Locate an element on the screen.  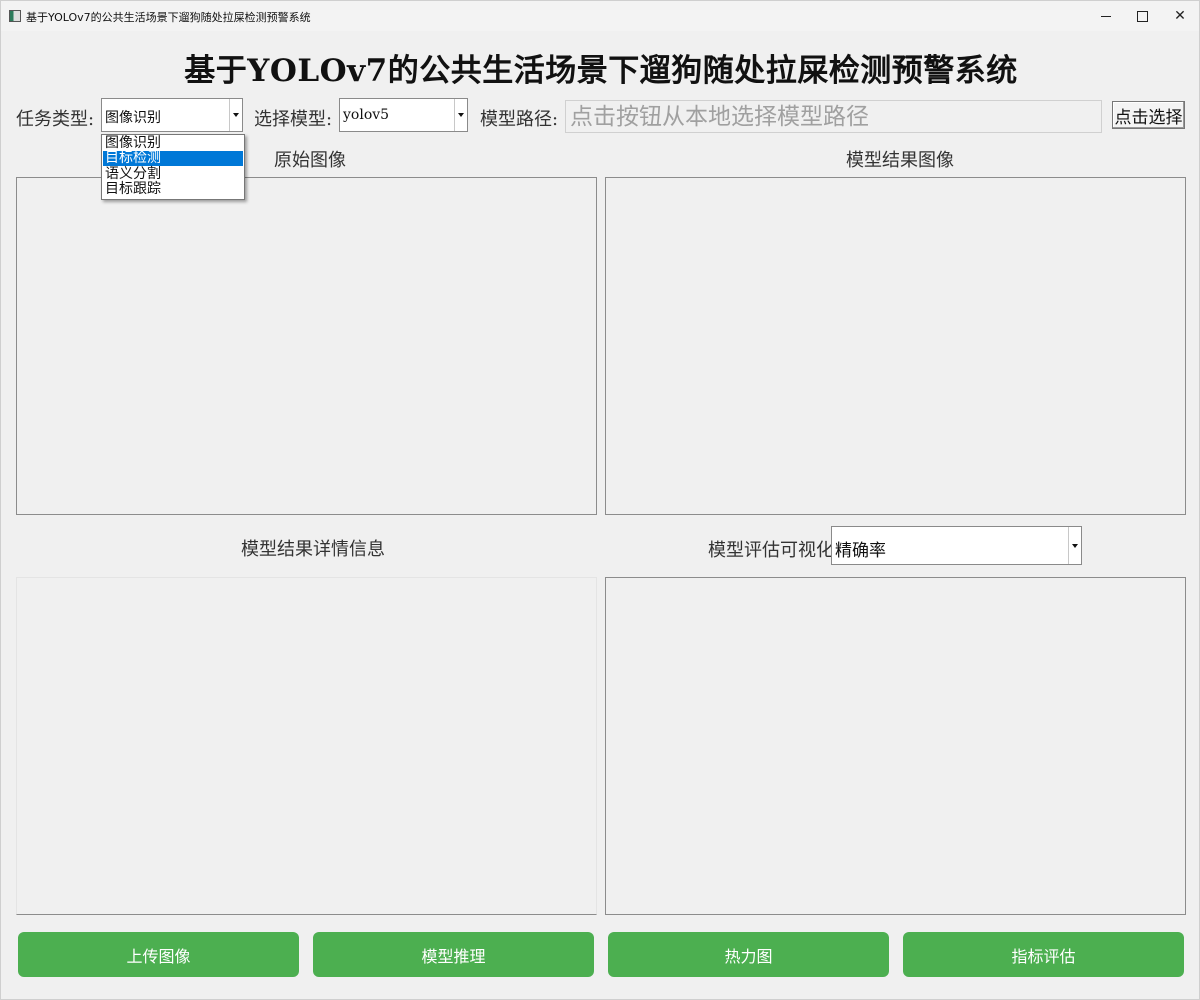
close-icon: ✕ is located at coordinates (1180, 16).